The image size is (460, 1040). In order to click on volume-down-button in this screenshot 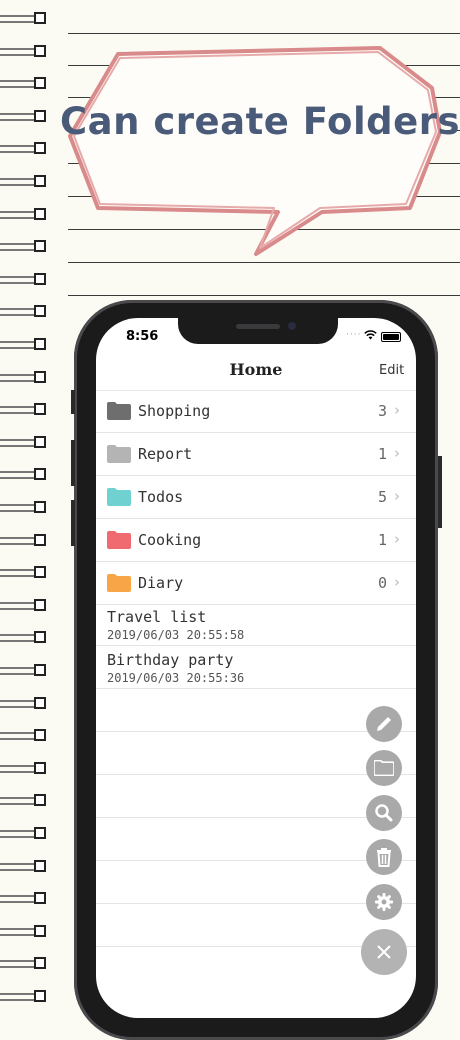, I will do `click(73, 523)`.